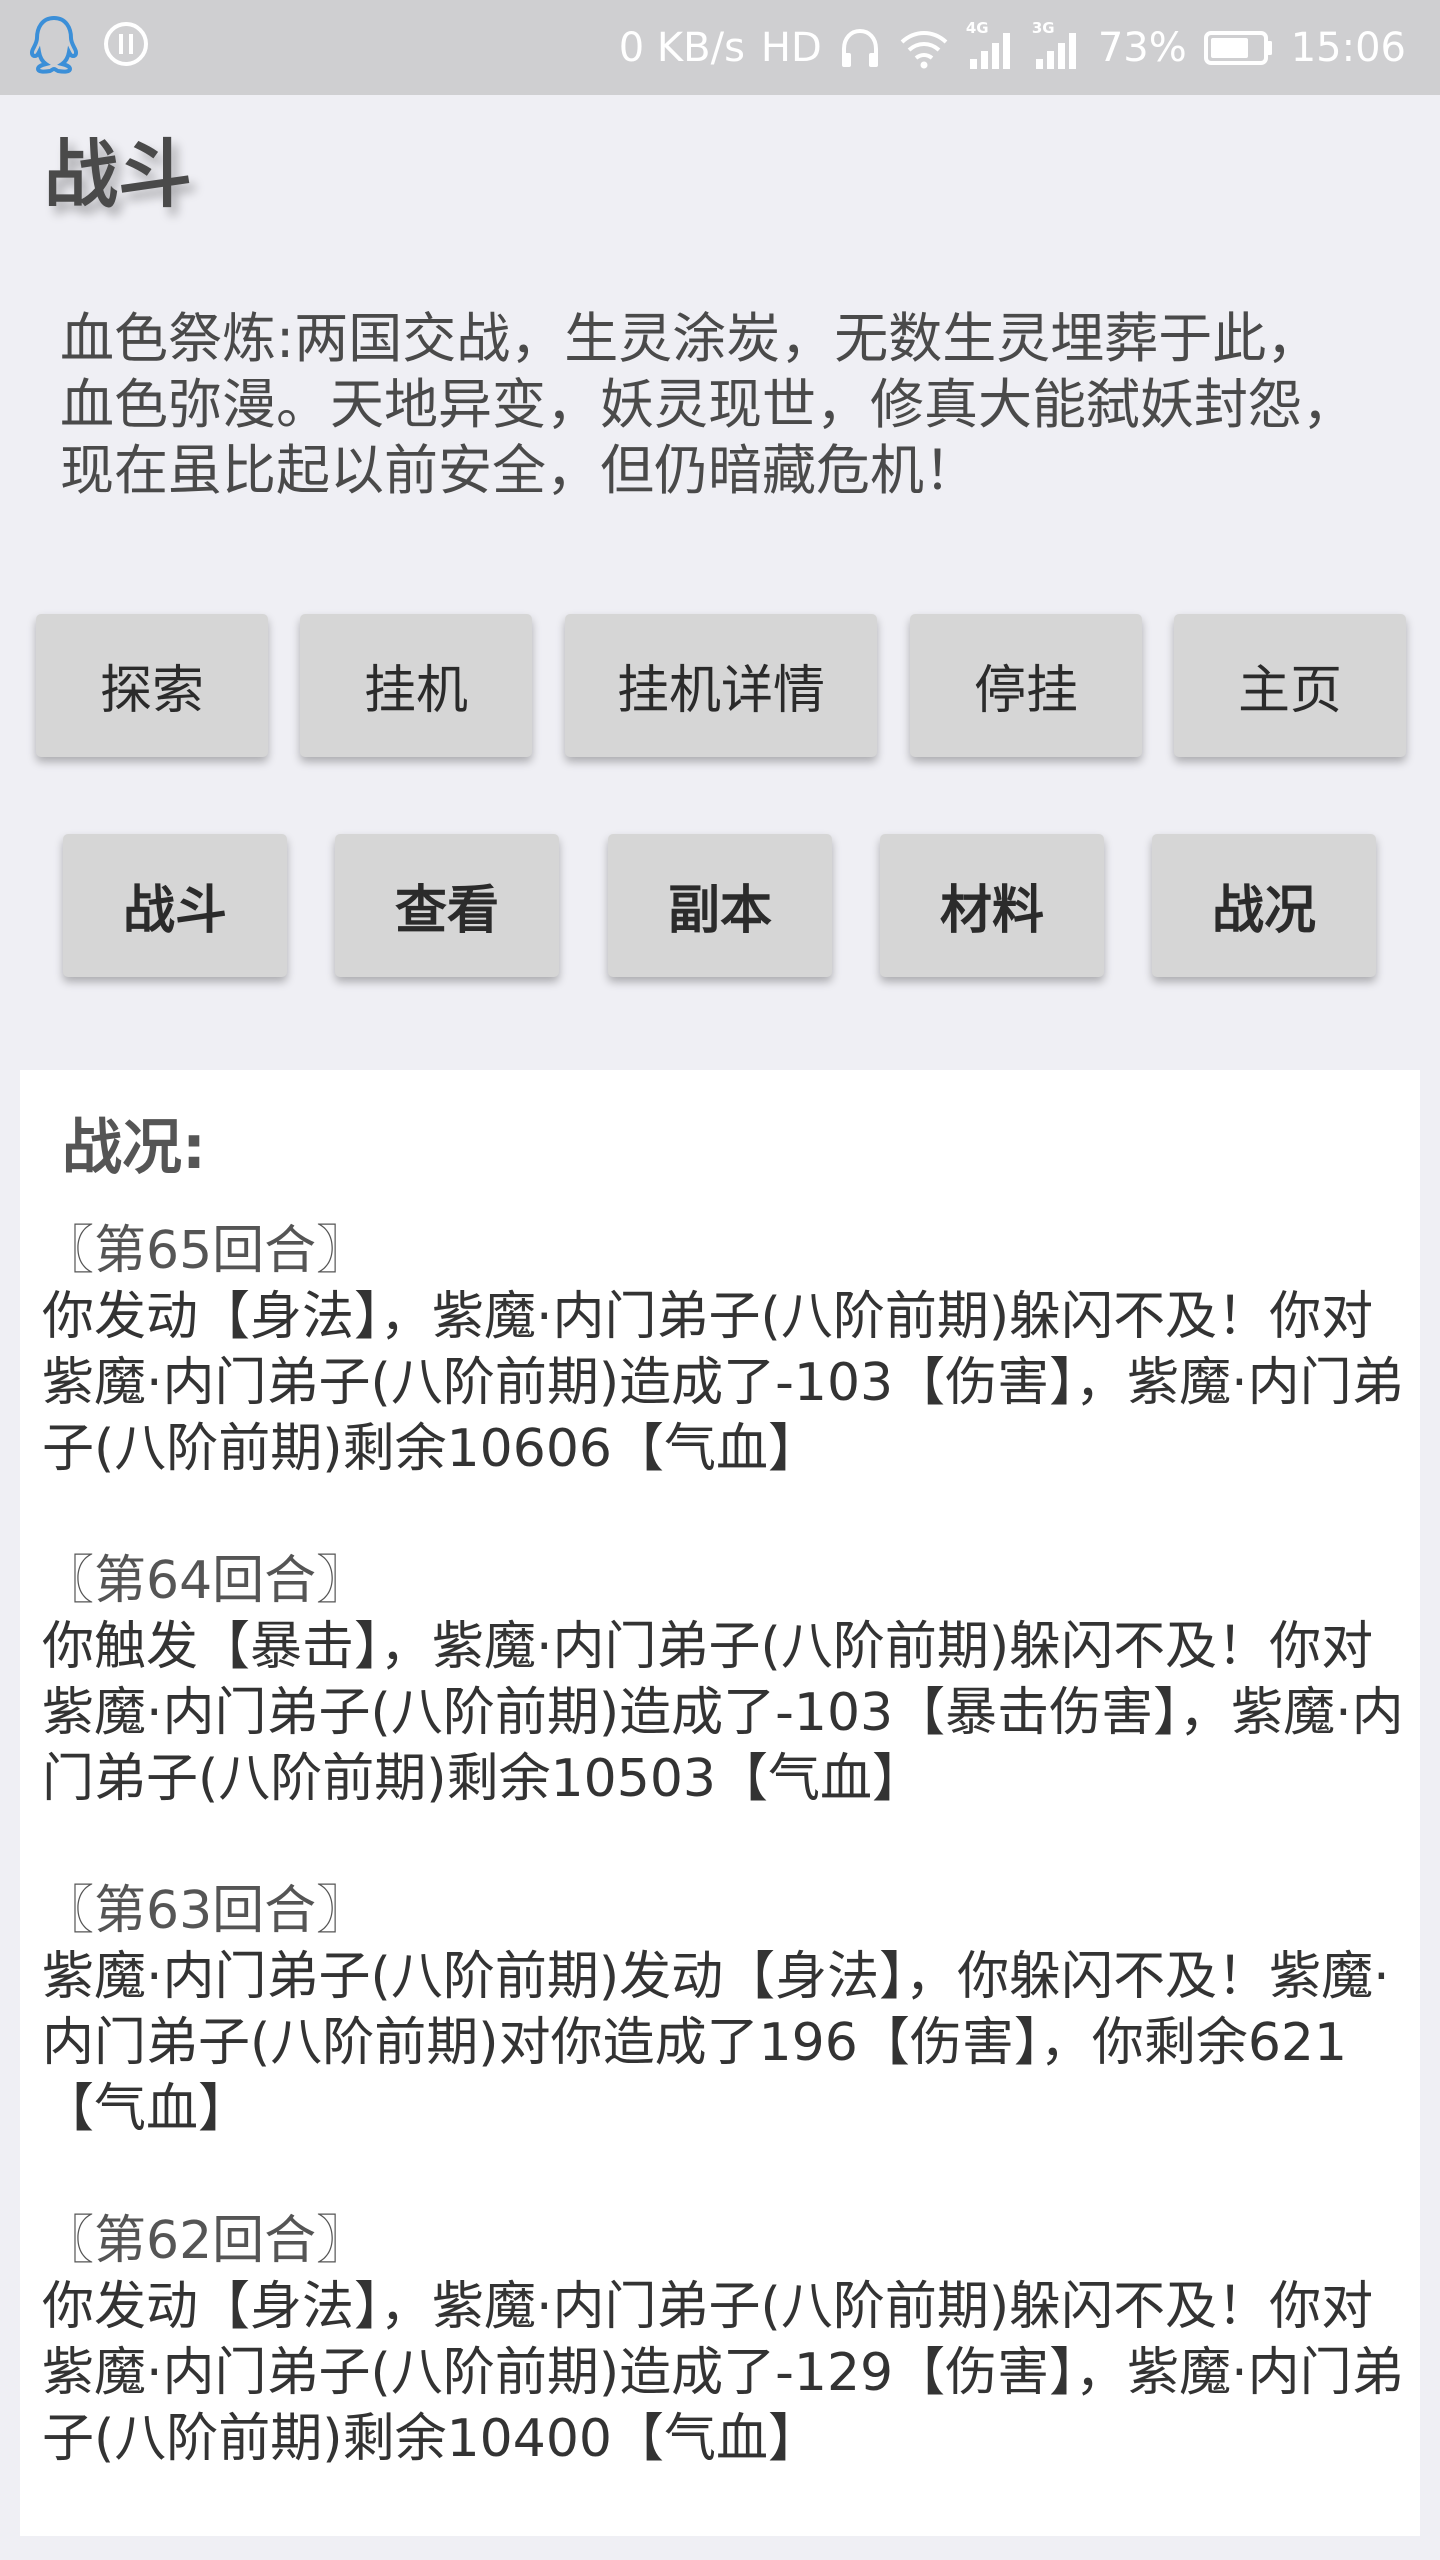  Describe the element at coordinates (416, 685) in the screenshot. I see `afk-button: 挂机` at that location.